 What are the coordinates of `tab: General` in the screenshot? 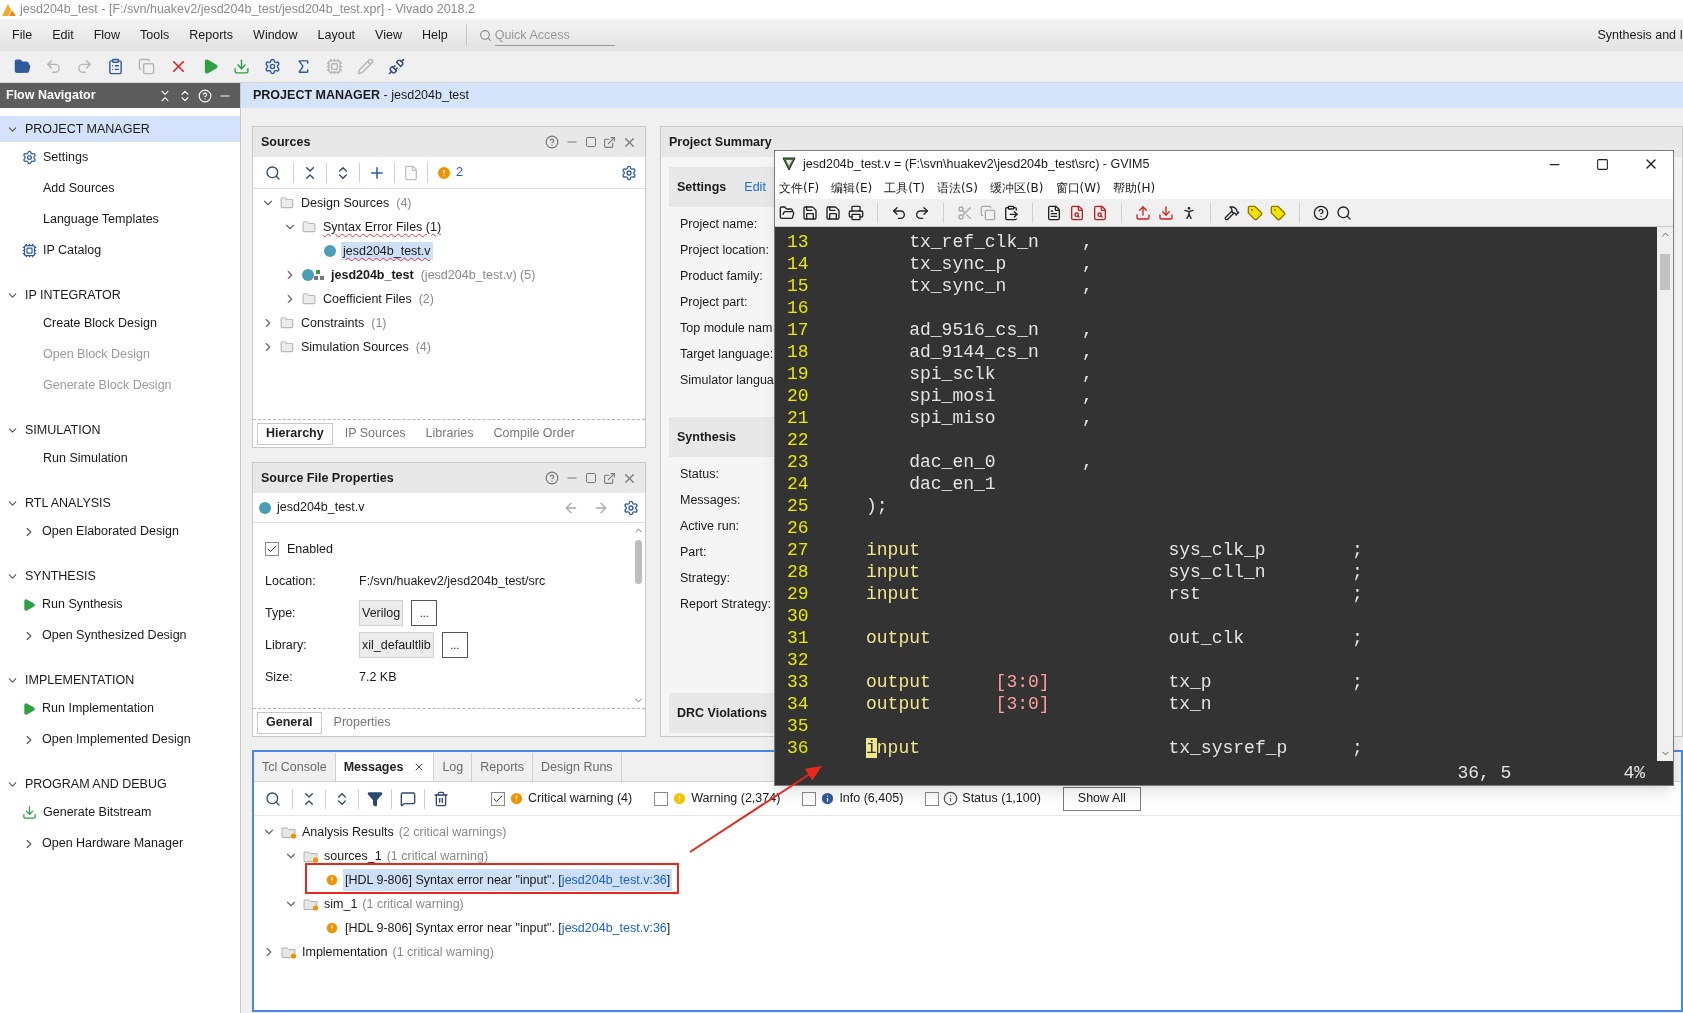 It's located at (289, 722).